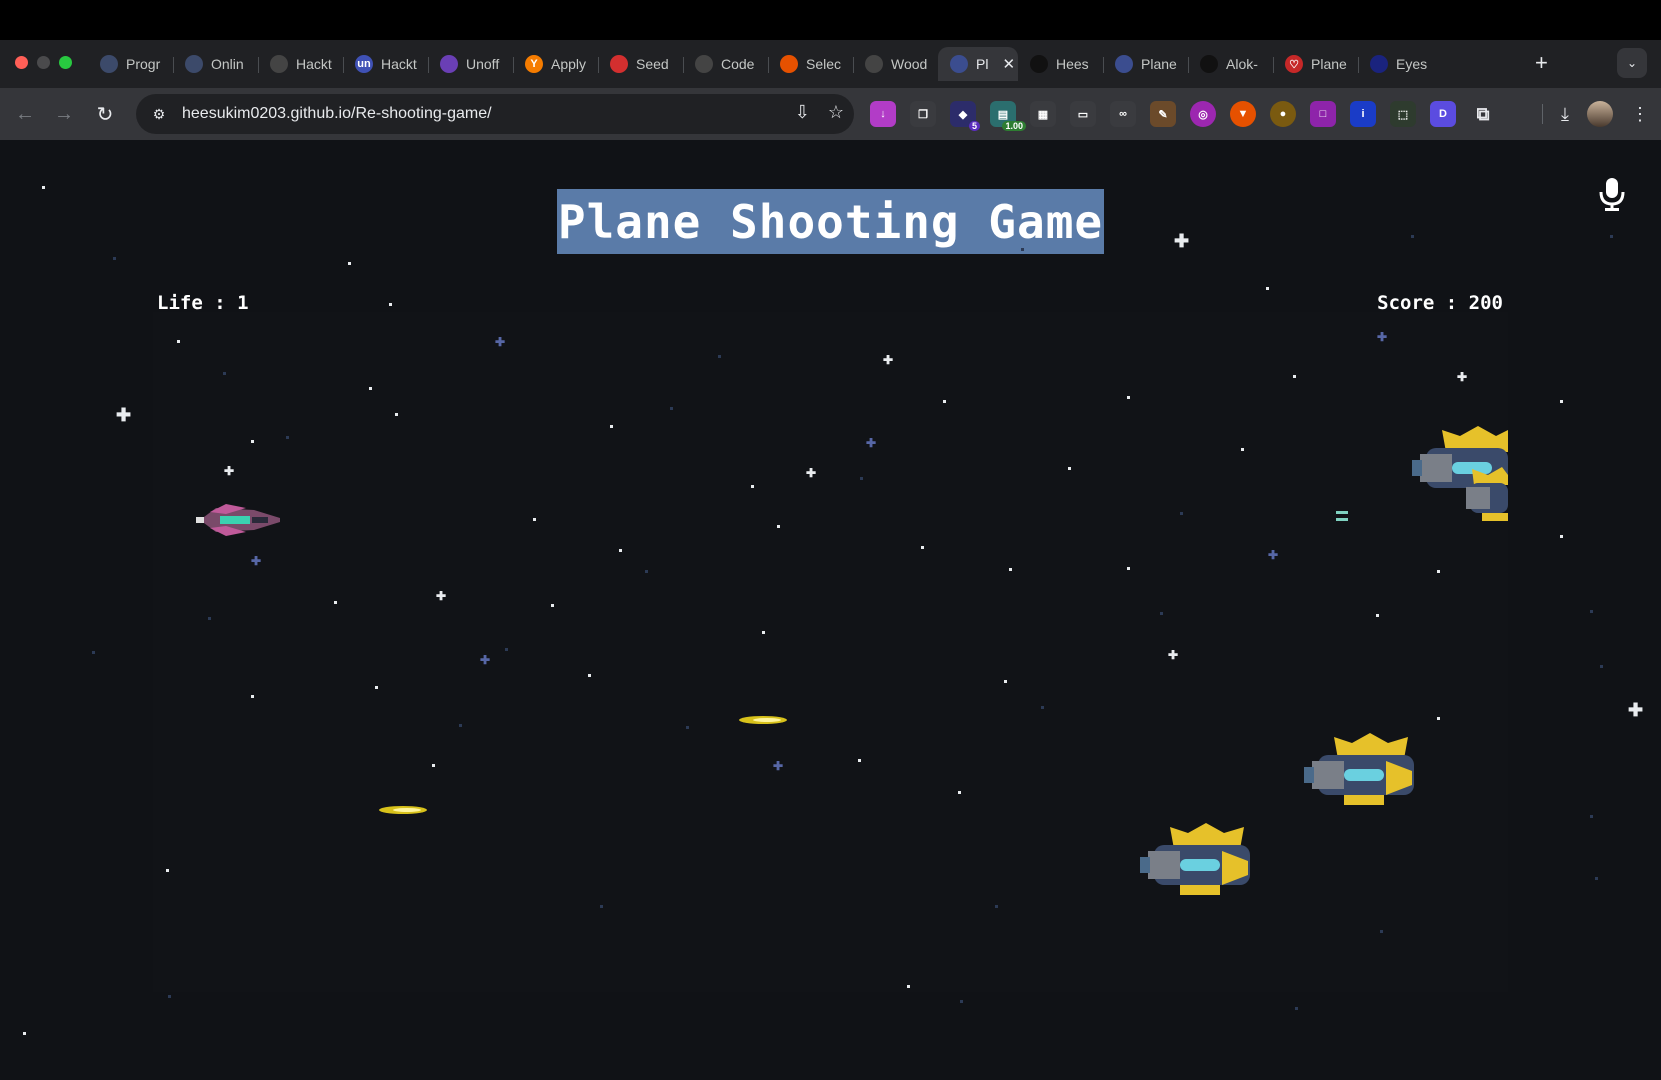 This screenshot has width=1661, height=1080. What do you see at coordinates (965, 116) in the screenshot?
I see `extension-badge-icon: ◆ 5` at bounding box center [965, 116].